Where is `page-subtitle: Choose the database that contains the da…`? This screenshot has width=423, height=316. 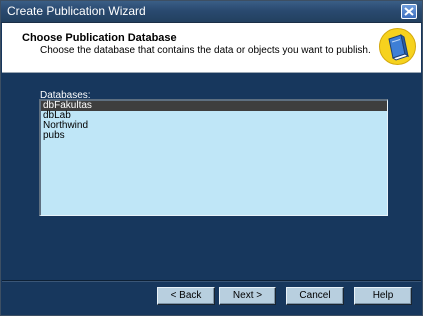 page-subtitle: Choose the database that contains the da… is located at coordinates (205, 50).